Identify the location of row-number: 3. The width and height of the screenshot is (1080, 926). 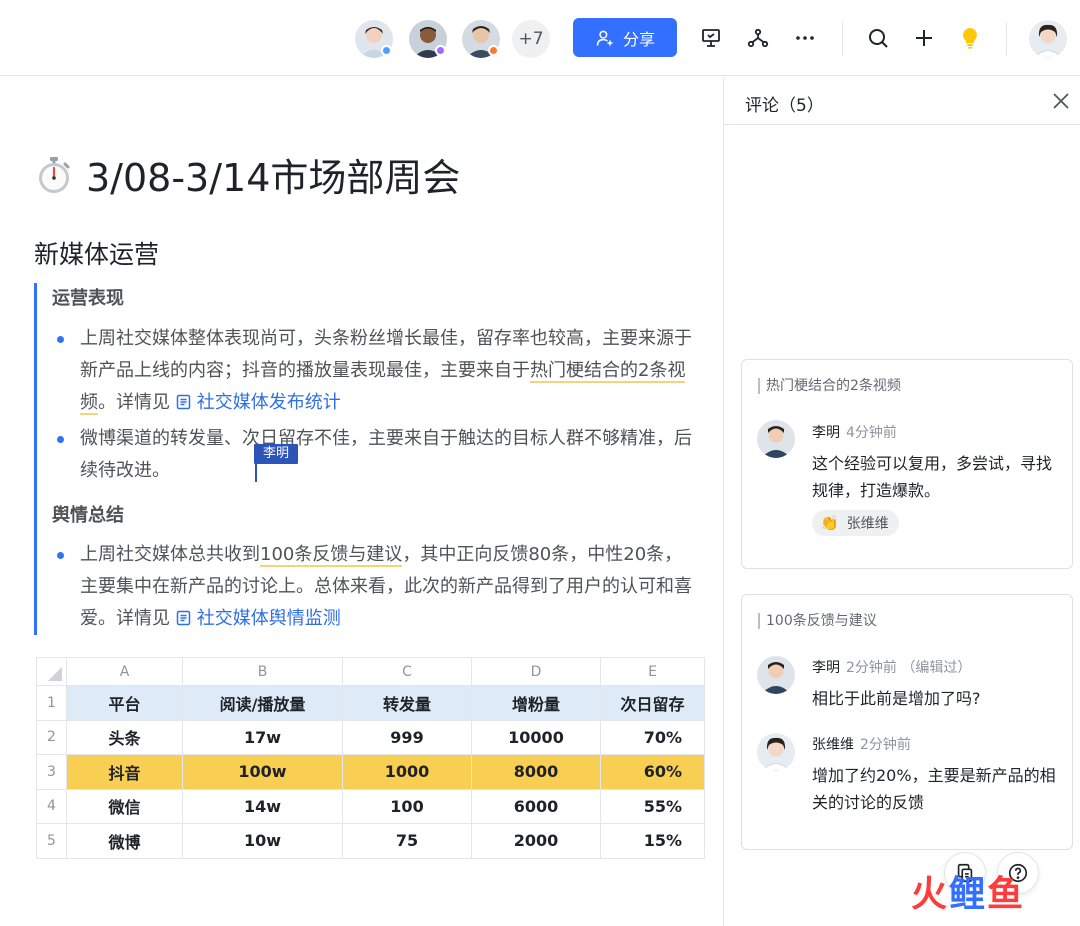
(51, 772).